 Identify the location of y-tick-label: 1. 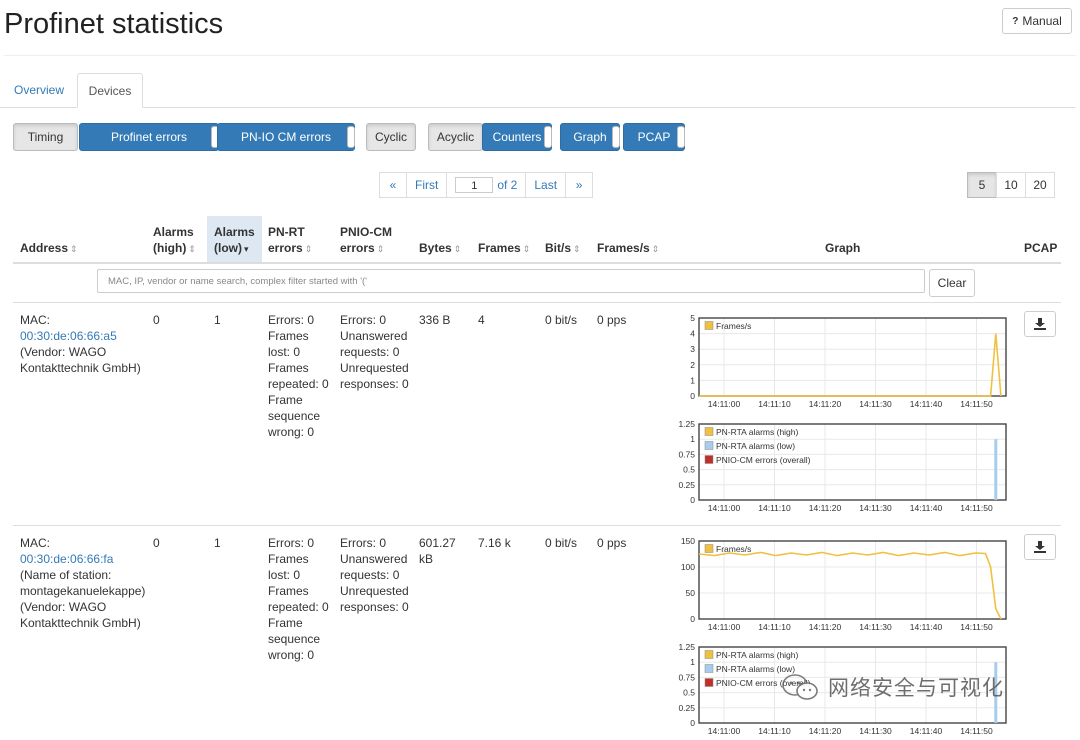
(692, 380).